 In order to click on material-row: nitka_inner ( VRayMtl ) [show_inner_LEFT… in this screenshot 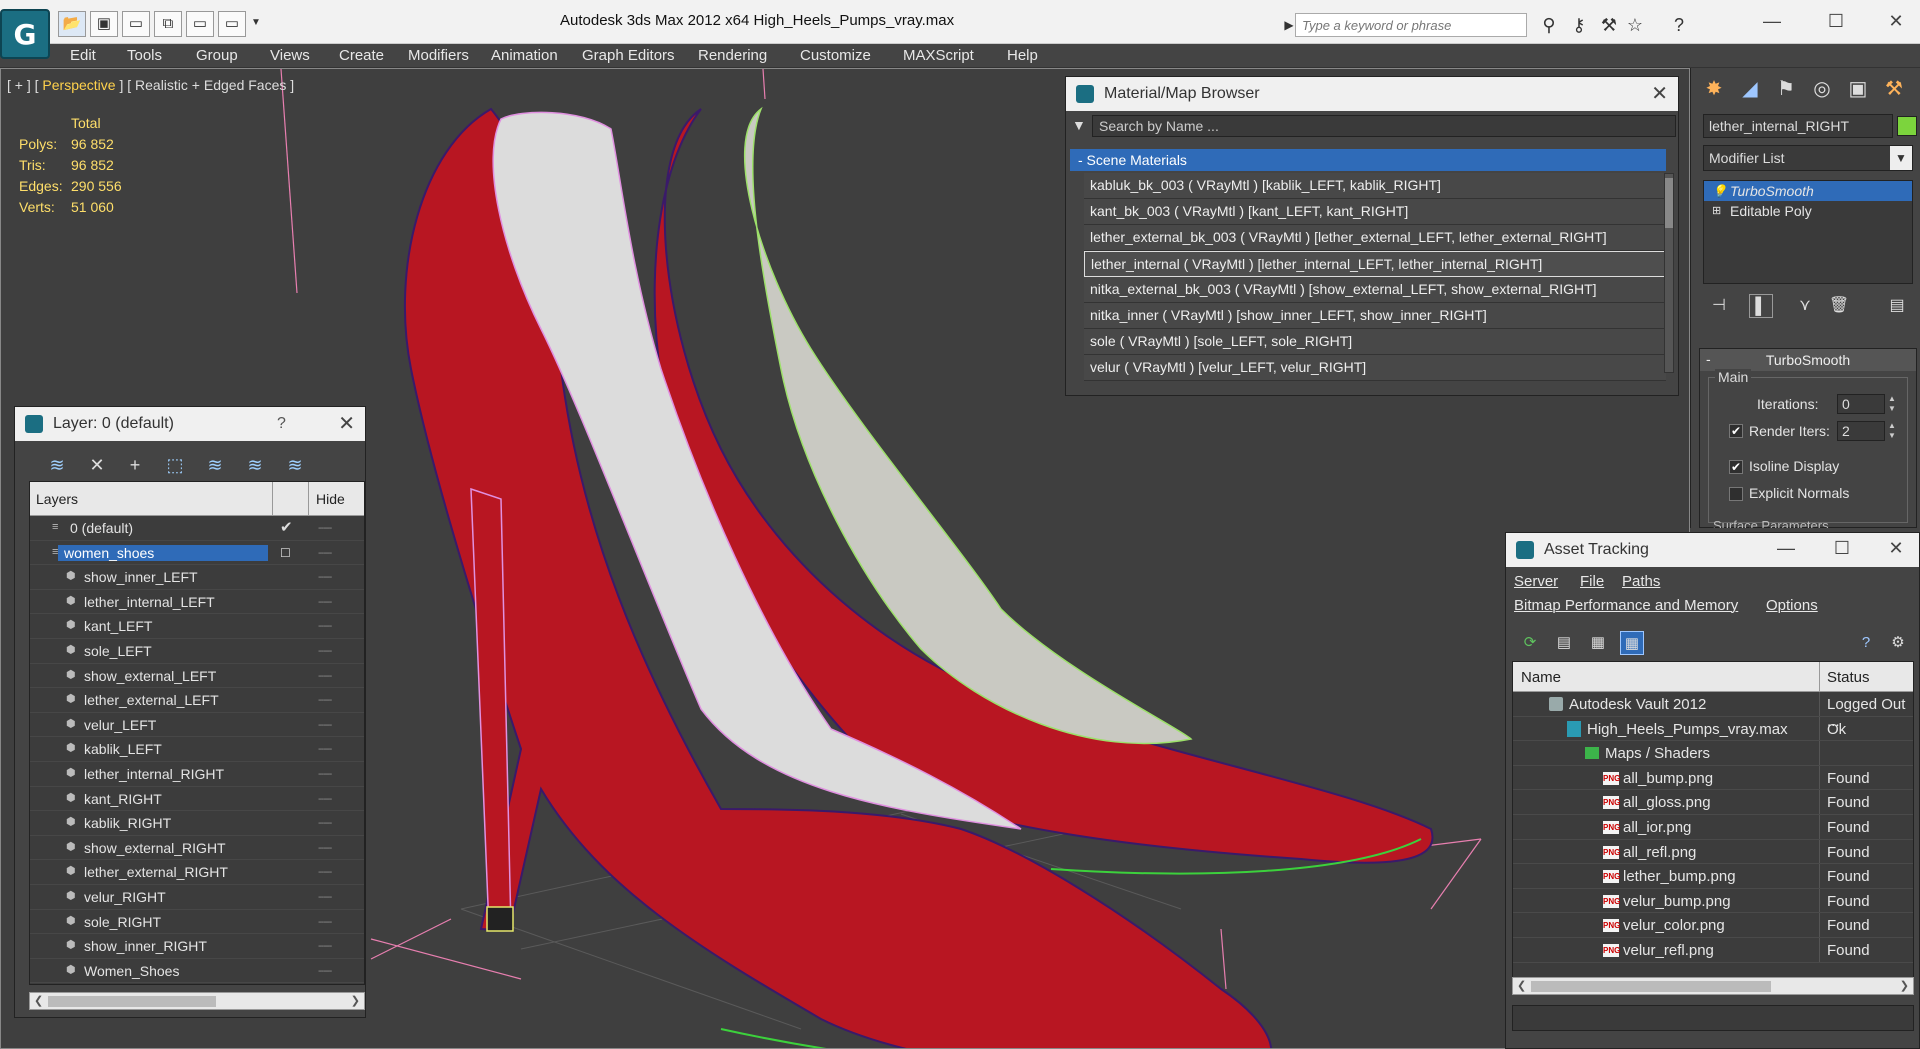, I will do `click(1375, 316)`.